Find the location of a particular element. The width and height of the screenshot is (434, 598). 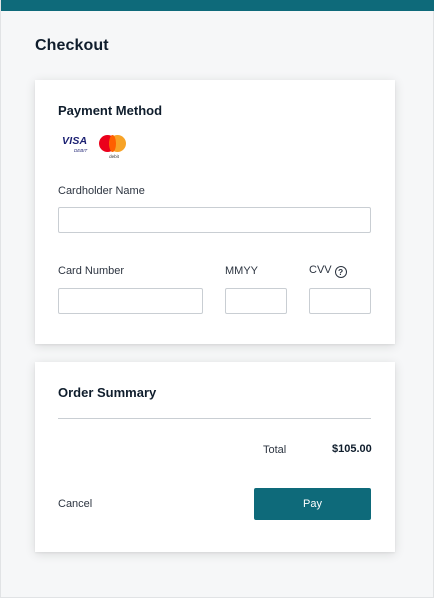

visa-debit-logo: VISA DEBIT is located at coordinates (74, 145).